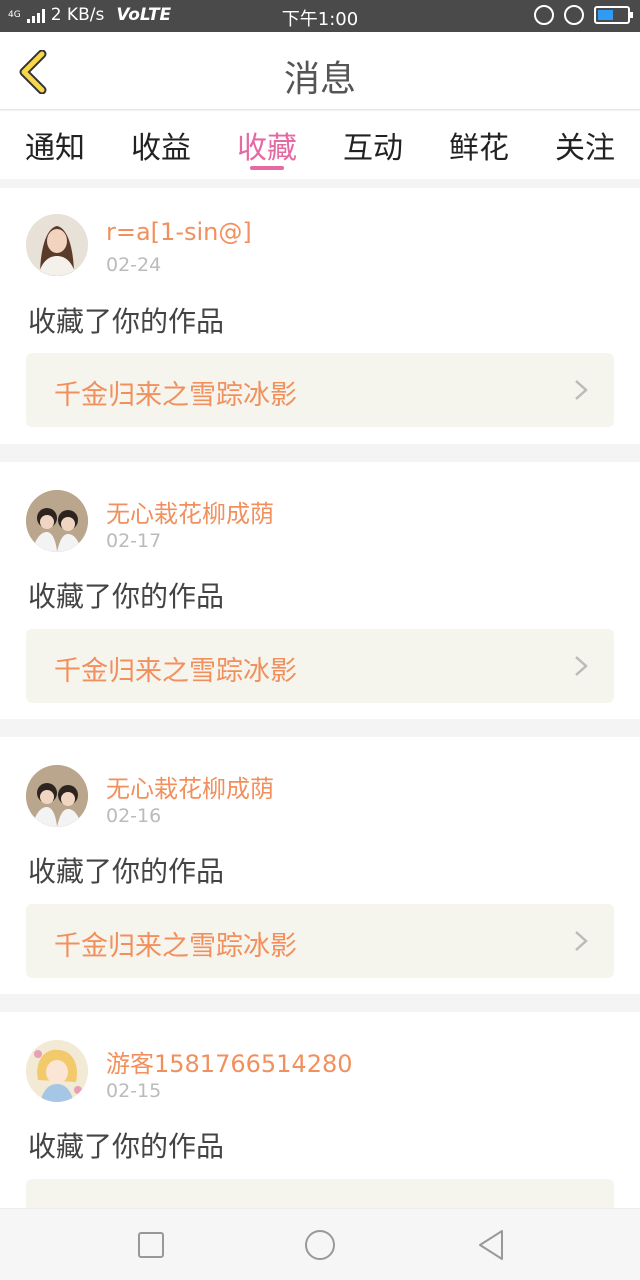 Image resolution: width=640 pixels, height=1280 pixels. Describe the element at coordinates (585, 145) in the screenshot. I see `tab-following: 关注` at that location.